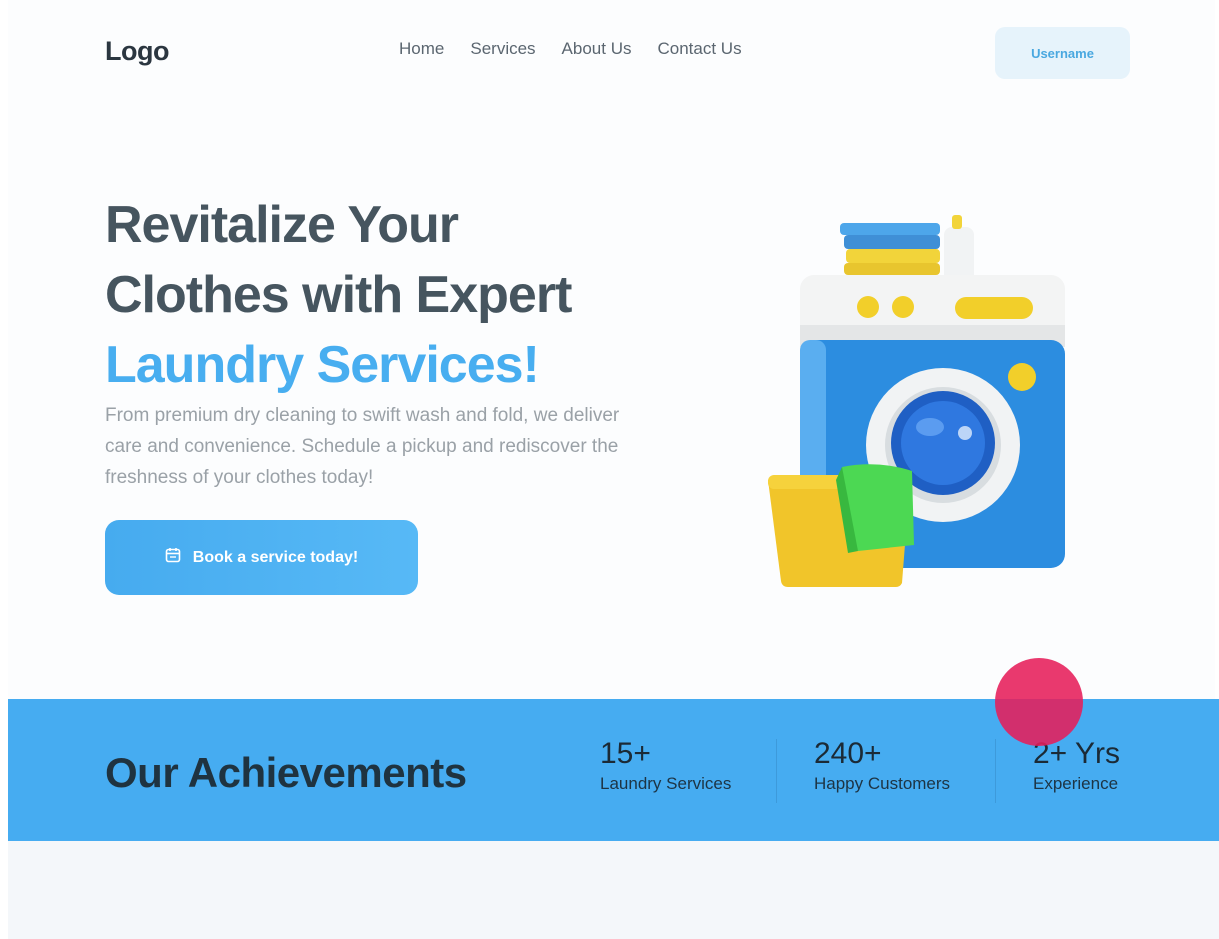  Describe the element at coordinates (1076, 783) in the screenshot. I see `stat-label: Experience` at that location.